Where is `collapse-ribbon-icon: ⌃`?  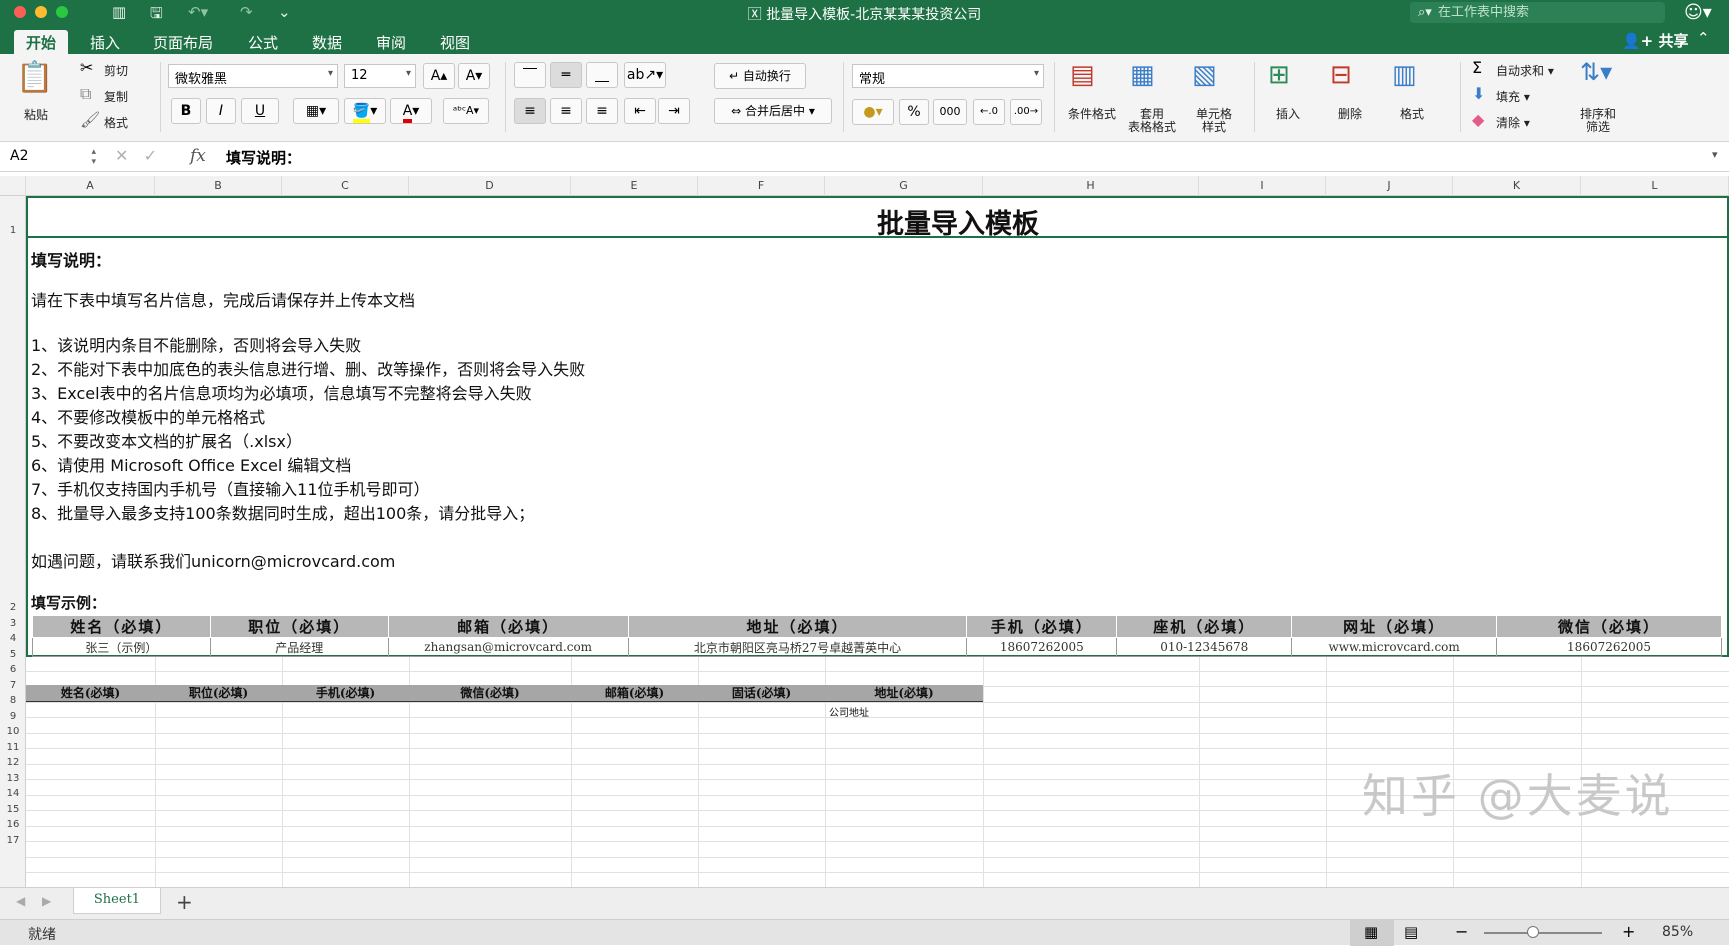
collapse-ribbon-icon: ⌃ is located at coordinates (1703, 38).